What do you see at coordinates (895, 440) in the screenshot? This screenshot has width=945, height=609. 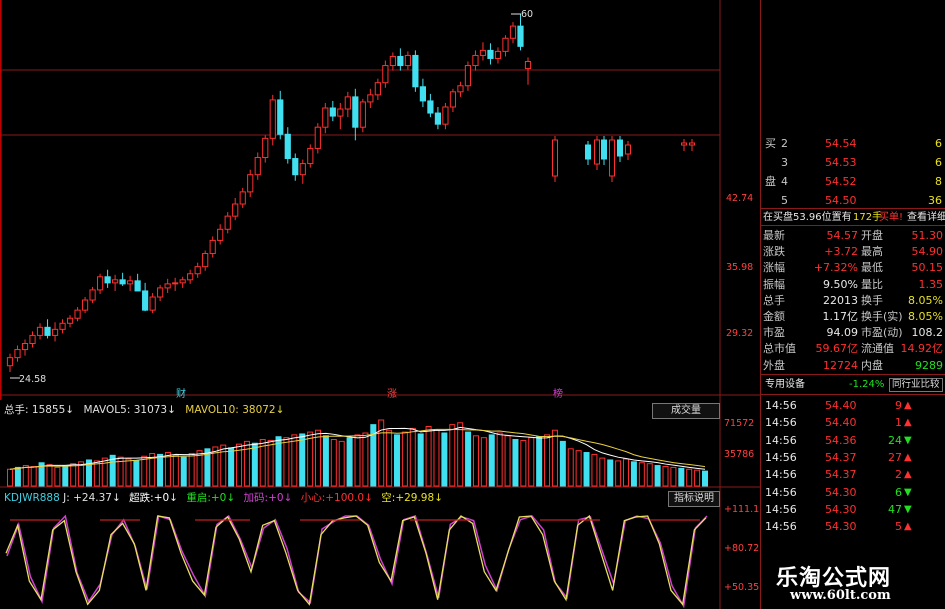 I see `trade-volume: 24` at bounding box center [895, 440].